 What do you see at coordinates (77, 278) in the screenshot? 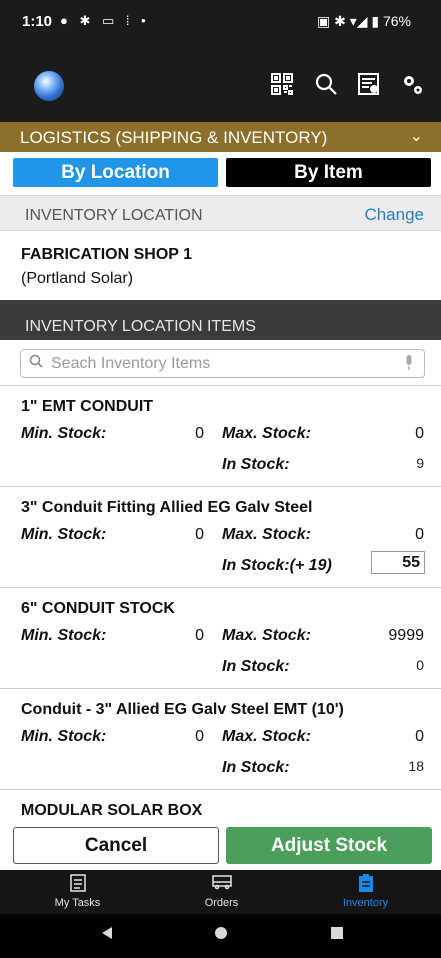
I see `location-company: (Portland Solar)` at bounding box center [77, 278].